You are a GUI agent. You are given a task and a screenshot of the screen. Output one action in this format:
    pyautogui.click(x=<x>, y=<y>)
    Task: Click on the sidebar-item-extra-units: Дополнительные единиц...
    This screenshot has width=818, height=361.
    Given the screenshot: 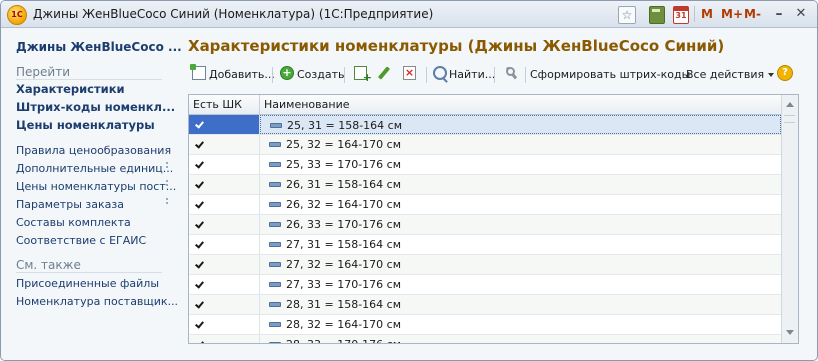 What is the action you would take?
    pyautogui.click(x=94, y=168)
    